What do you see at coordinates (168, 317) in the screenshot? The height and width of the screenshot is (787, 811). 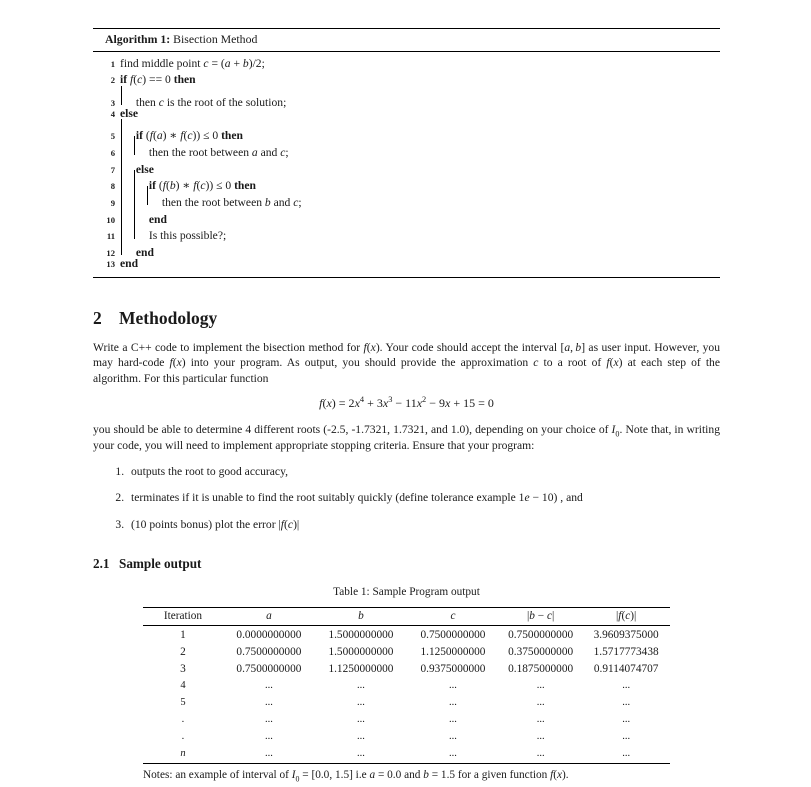 I see `section-title: Methodology` at bounding box center [168, 317].